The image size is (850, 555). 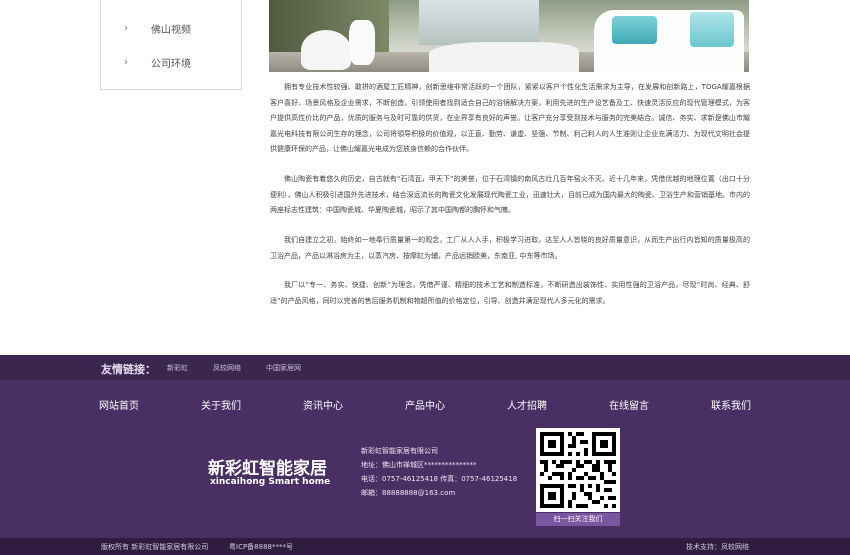 What do you see at coordinates (509, 36) in the screenshot?
I see `bathroom-hero-image` at bounding box center [509, 36].